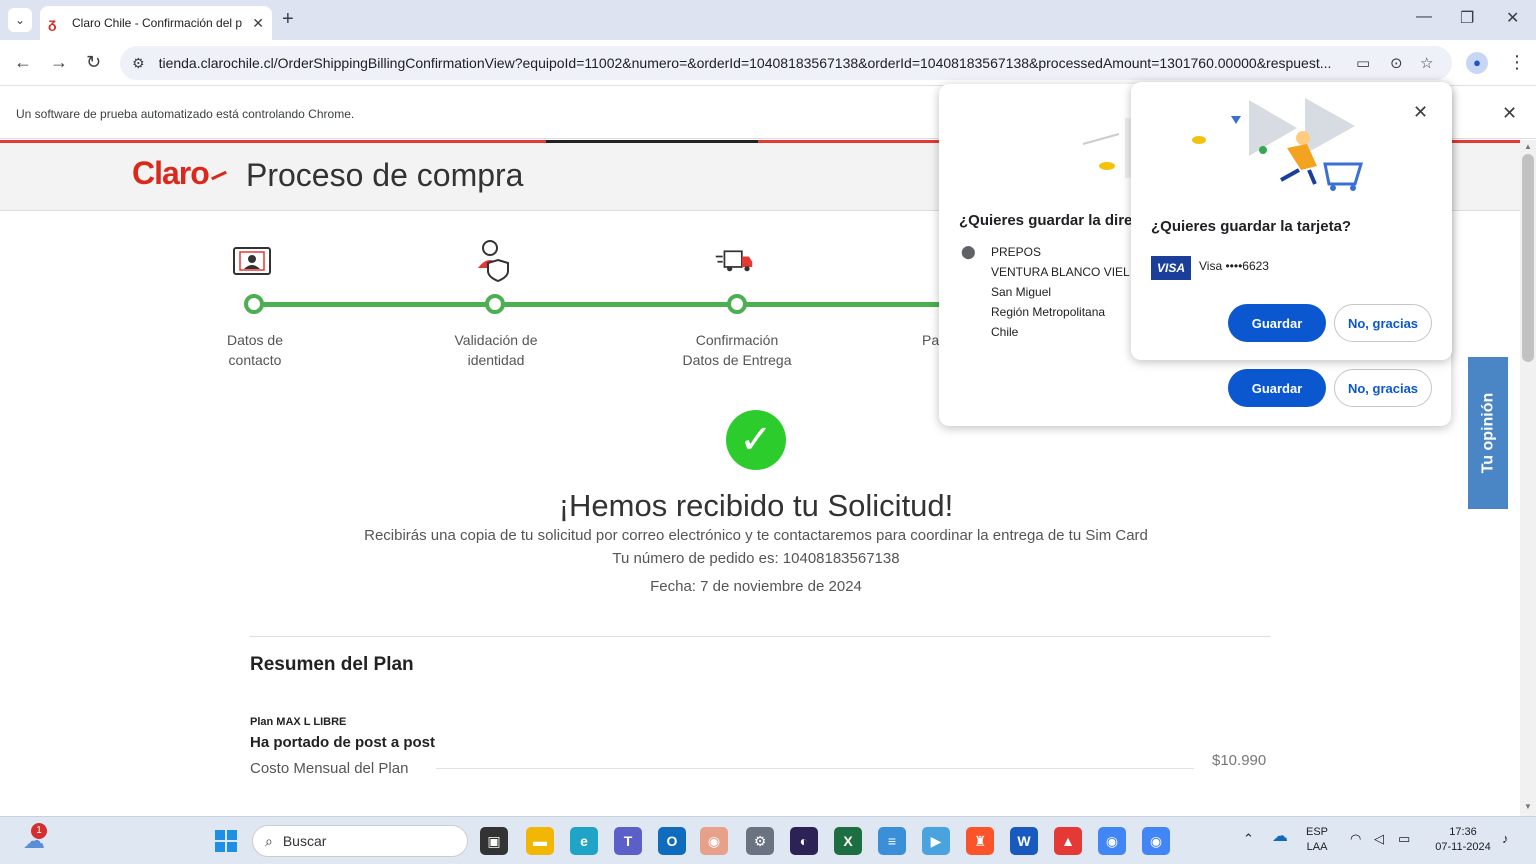  What do you see at coordinates (226, 841) in the screenshot?
I see `windows-start-icon` at bounding box center [226, 841].